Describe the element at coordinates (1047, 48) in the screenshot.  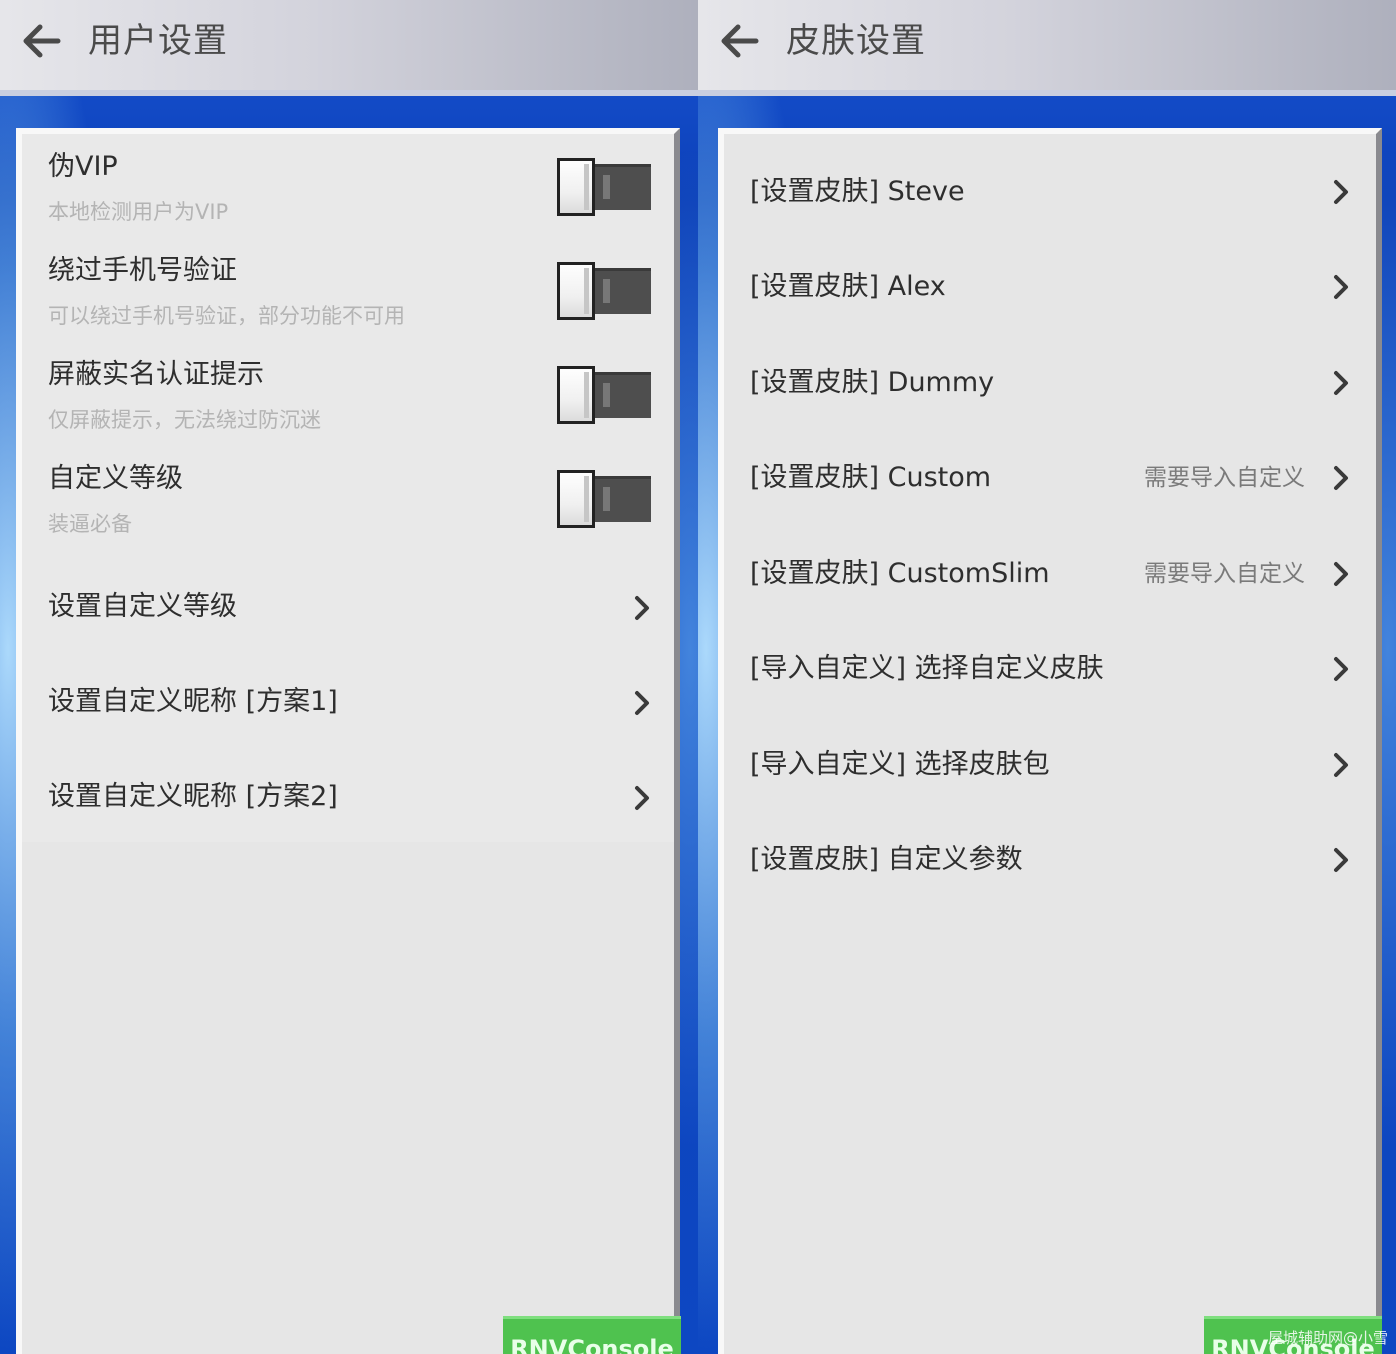
I see `top-app-bar: 皮肤设置` at that location.